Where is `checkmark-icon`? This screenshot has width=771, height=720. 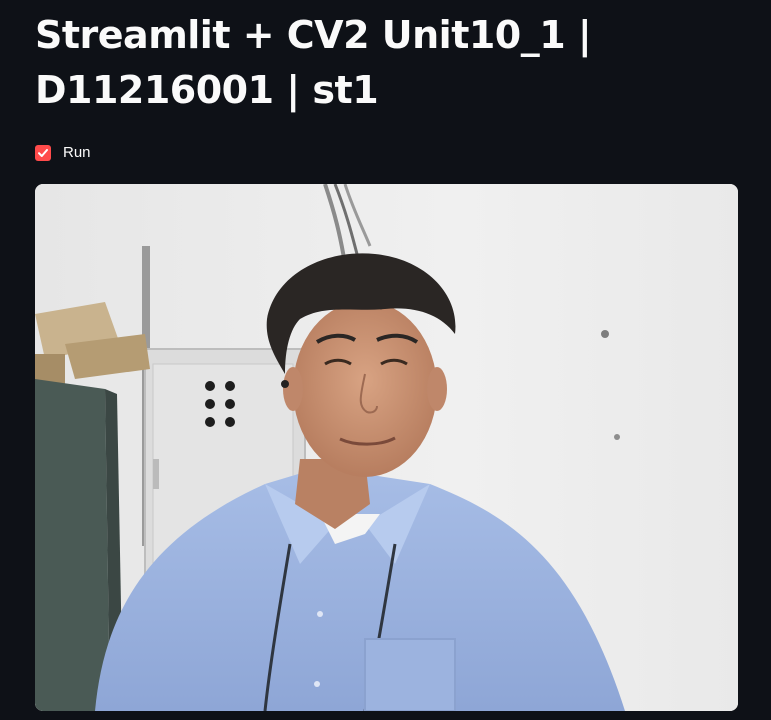
checkmark-icon is located at coordinates (43, 153).